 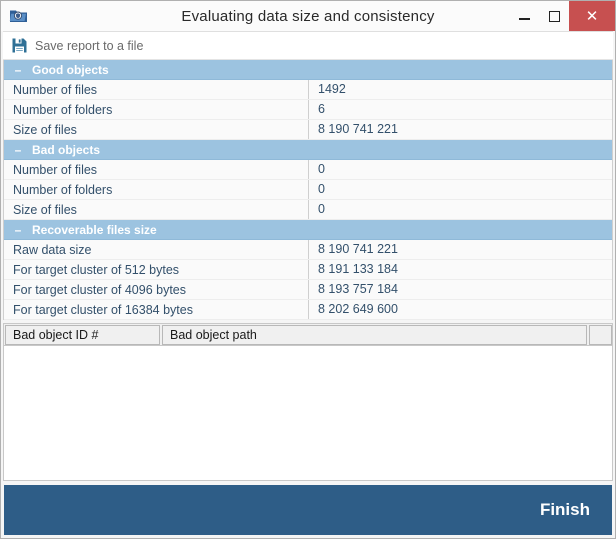 What do you see at coordinates (308, 510) in the screenshot?
I see `footer-bar: Finish` at bounding box center [308, 510].